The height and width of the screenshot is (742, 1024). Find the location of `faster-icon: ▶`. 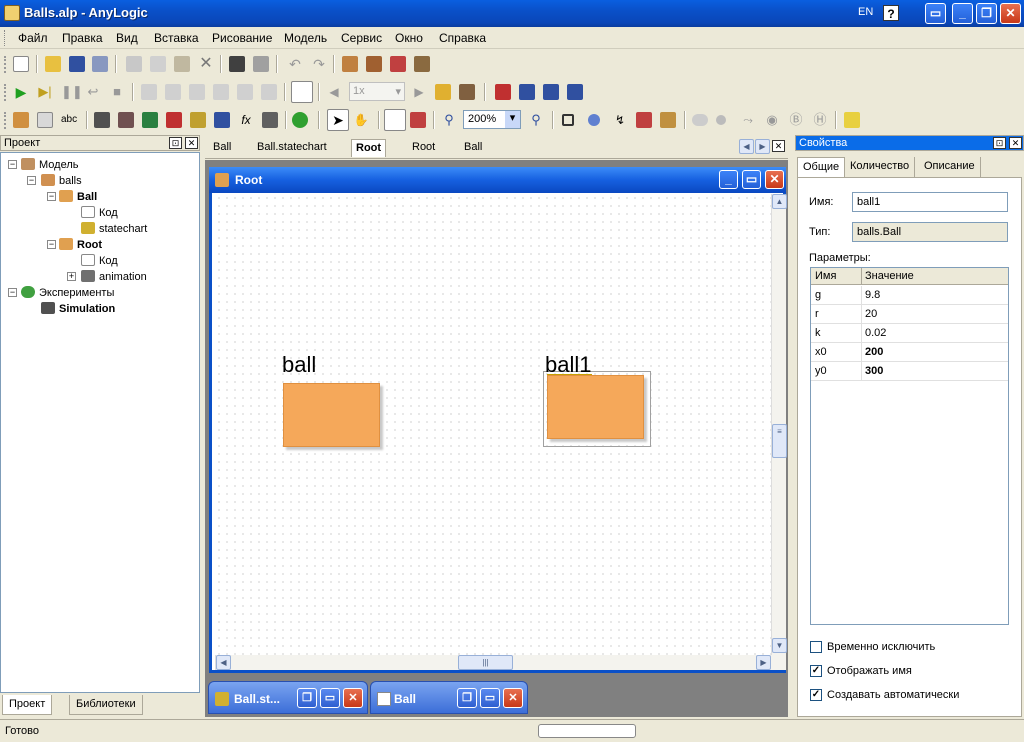

faster-icon: ▶ is located at coordinates (419, 92).